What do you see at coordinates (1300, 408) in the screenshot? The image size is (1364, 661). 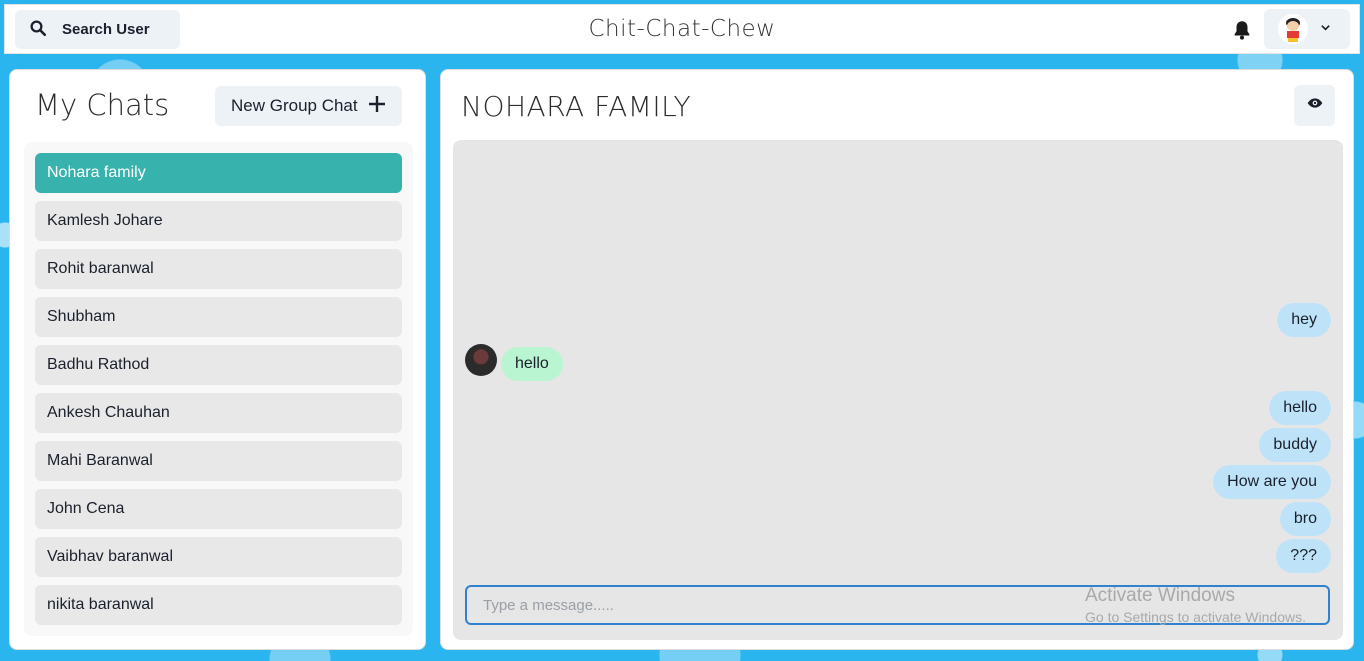 I see `message-bubble-sent: hello` at bounding box center [1300, 408].